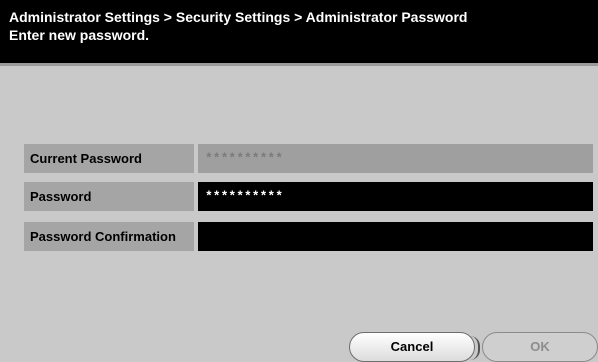 Image resolution: width=598 pixels, height=362 pixels. I want to click on password-confirmation-label: Password Confirmation, so click(109, 236).